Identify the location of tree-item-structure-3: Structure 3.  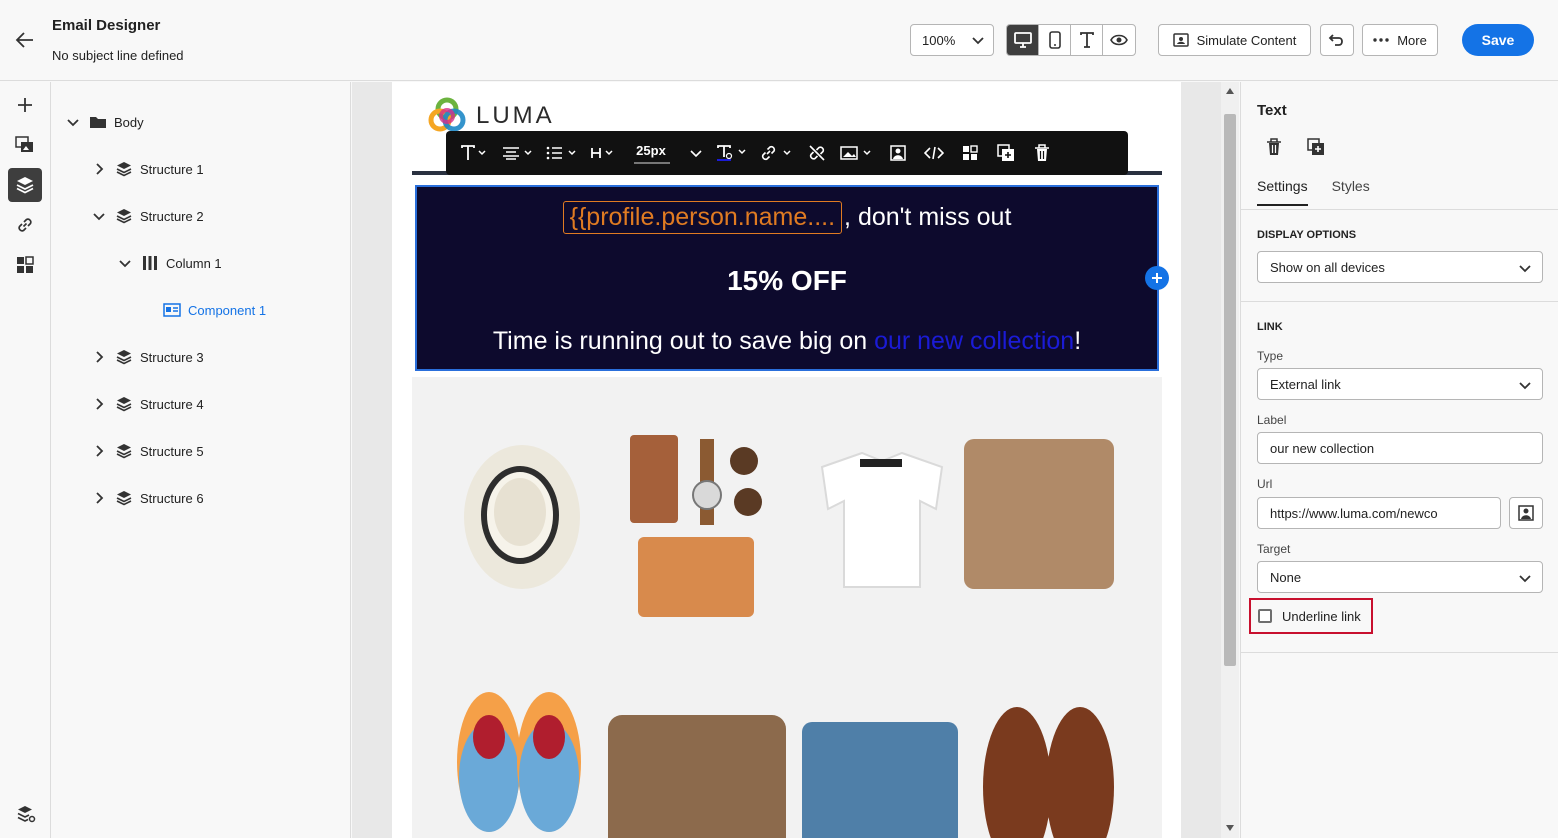
(147, 357).